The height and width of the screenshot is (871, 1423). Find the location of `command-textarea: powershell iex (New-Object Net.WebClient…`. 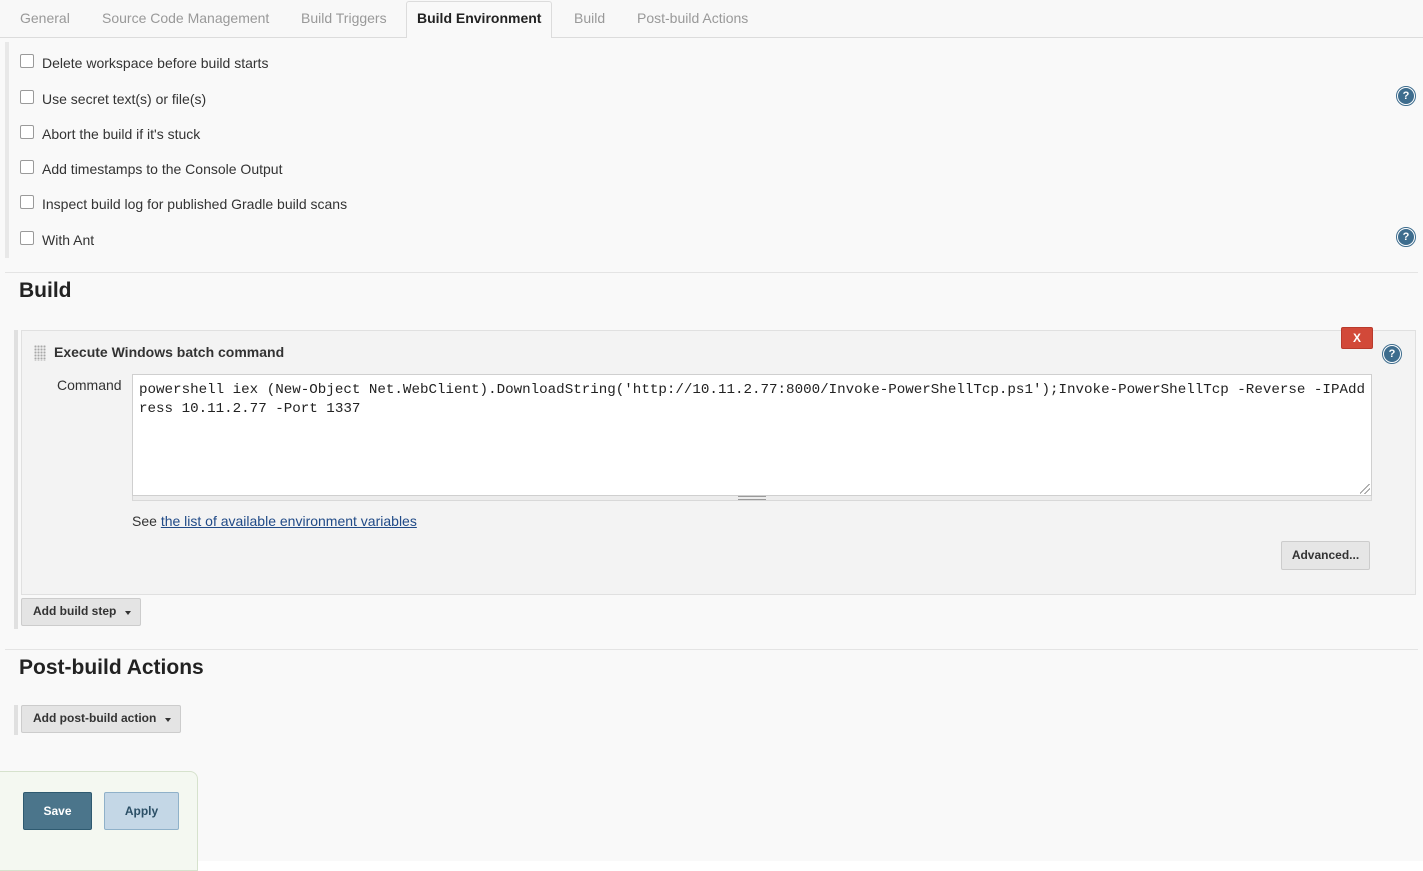

command-textarea: powershell iex (New-Object Net.WebClient… is located at coordinates (752, 435).